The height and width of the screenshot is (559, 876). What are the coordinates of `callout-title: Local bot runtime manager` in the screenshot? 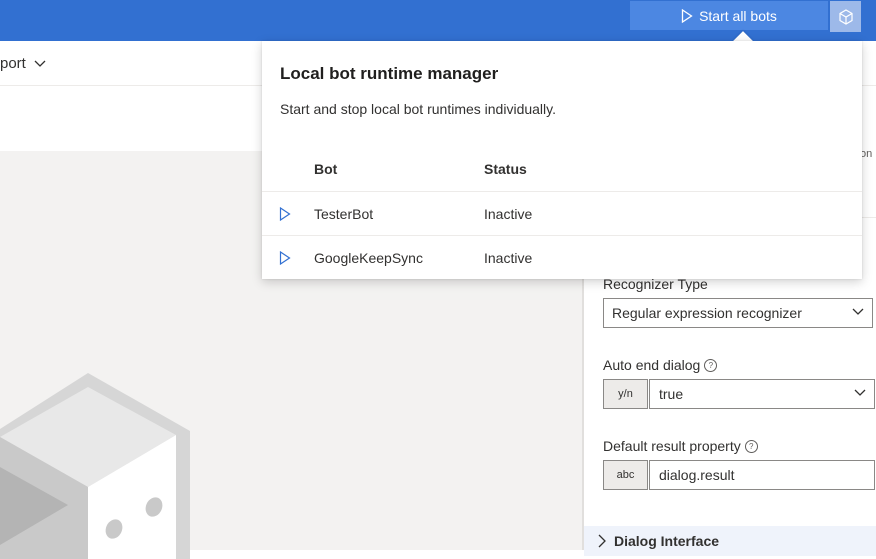 It's located at (389, 73).